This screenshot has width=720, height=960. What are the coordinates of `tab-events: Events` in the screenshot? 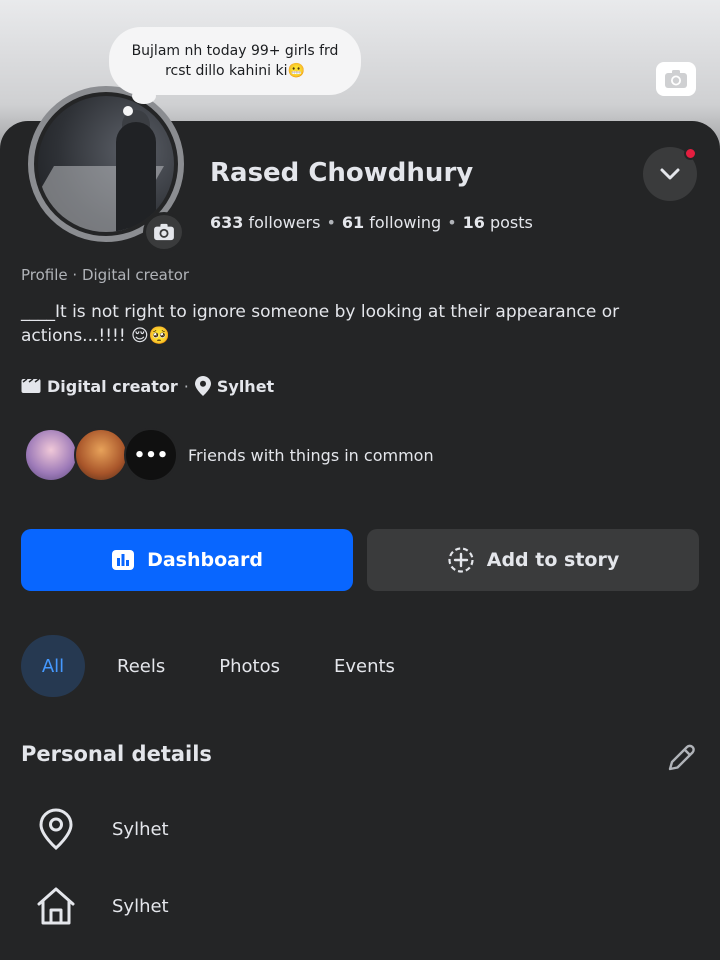 It's located at (364, 666).